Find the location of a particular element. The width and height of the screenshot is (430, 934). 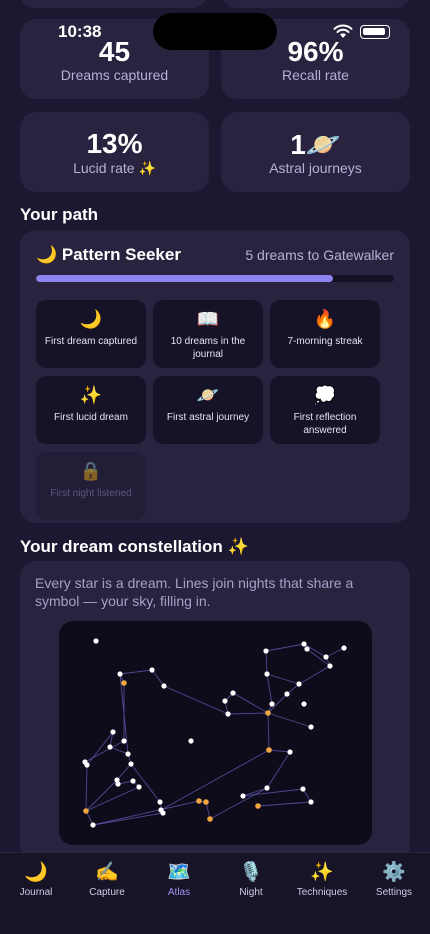

tab-night: 🎙️ Night is located at coordinates (251, 879).